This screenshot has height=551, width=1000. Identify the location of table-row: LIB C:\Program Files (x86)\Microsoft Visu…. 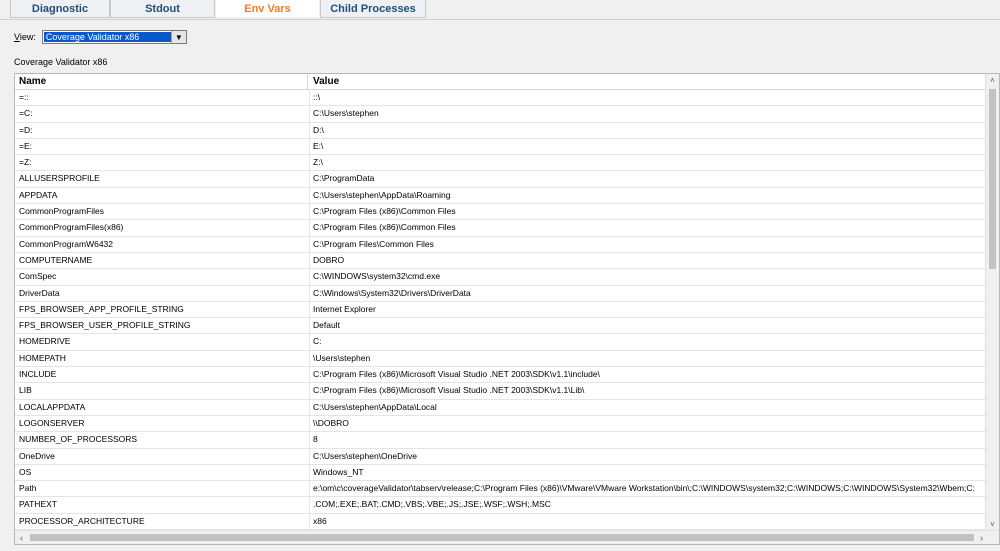
(501, 391).